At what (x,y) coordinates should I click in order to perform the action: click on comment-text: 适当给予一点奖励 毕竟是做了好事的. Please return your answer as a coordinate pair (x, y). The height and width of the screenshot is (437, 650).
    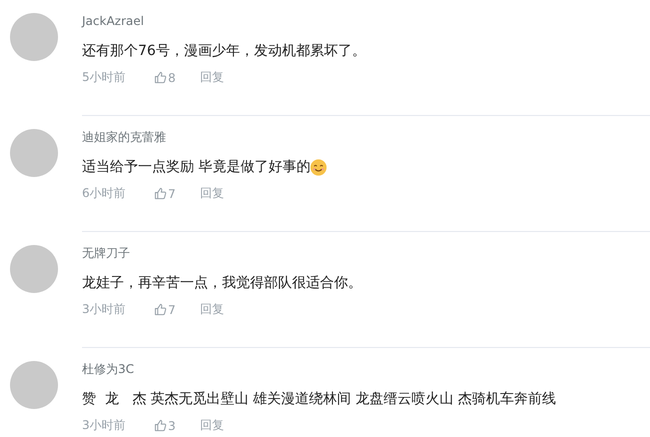
    Looking at the image, I should click on (196, 167).